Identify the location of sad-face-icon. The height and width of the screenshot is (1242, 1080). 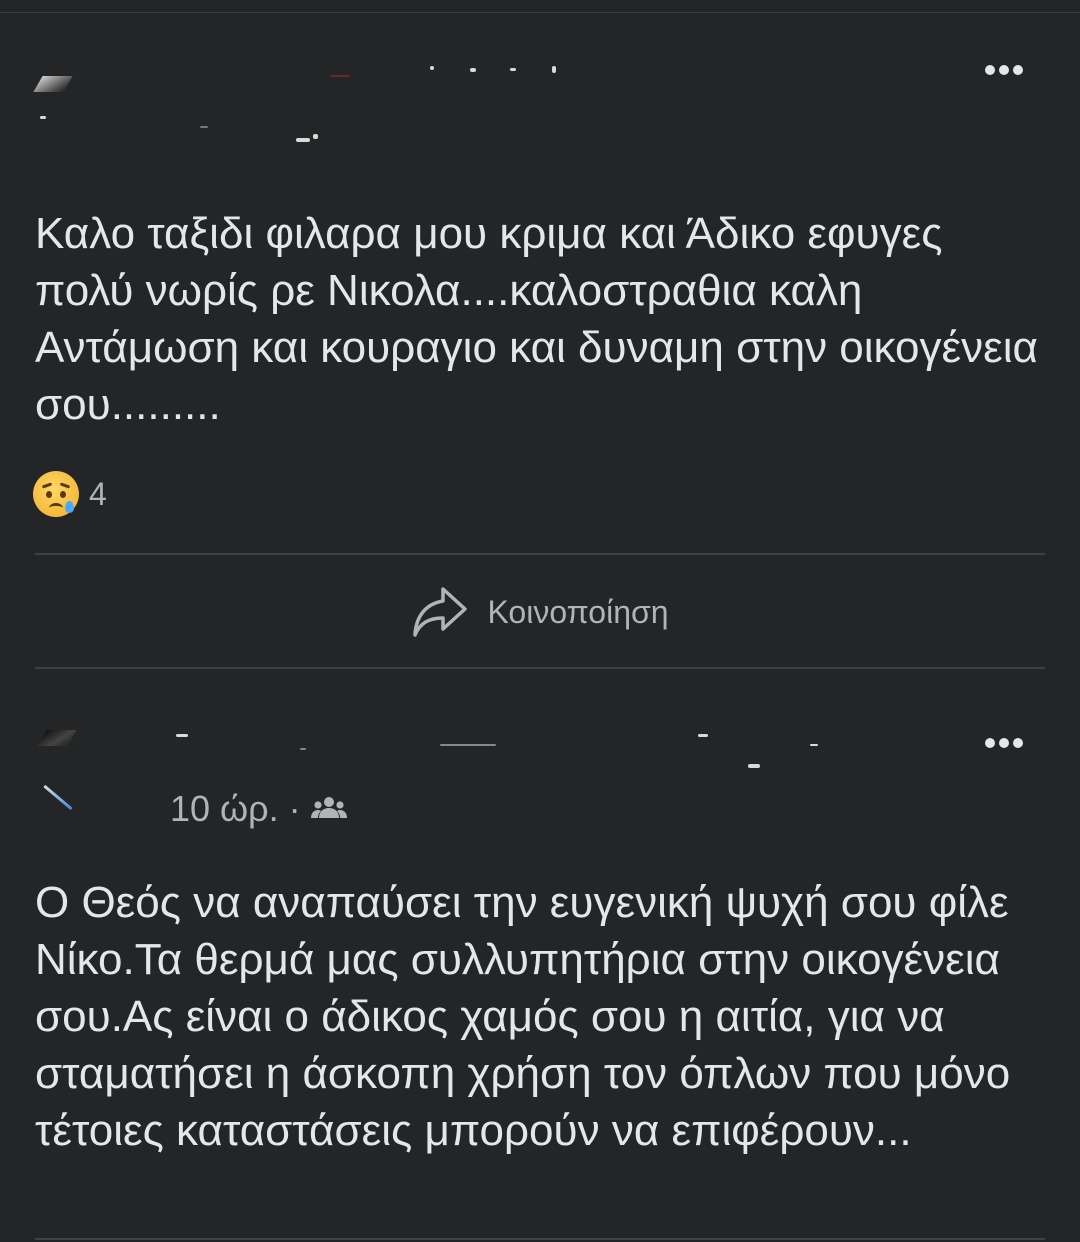
(56, 494).